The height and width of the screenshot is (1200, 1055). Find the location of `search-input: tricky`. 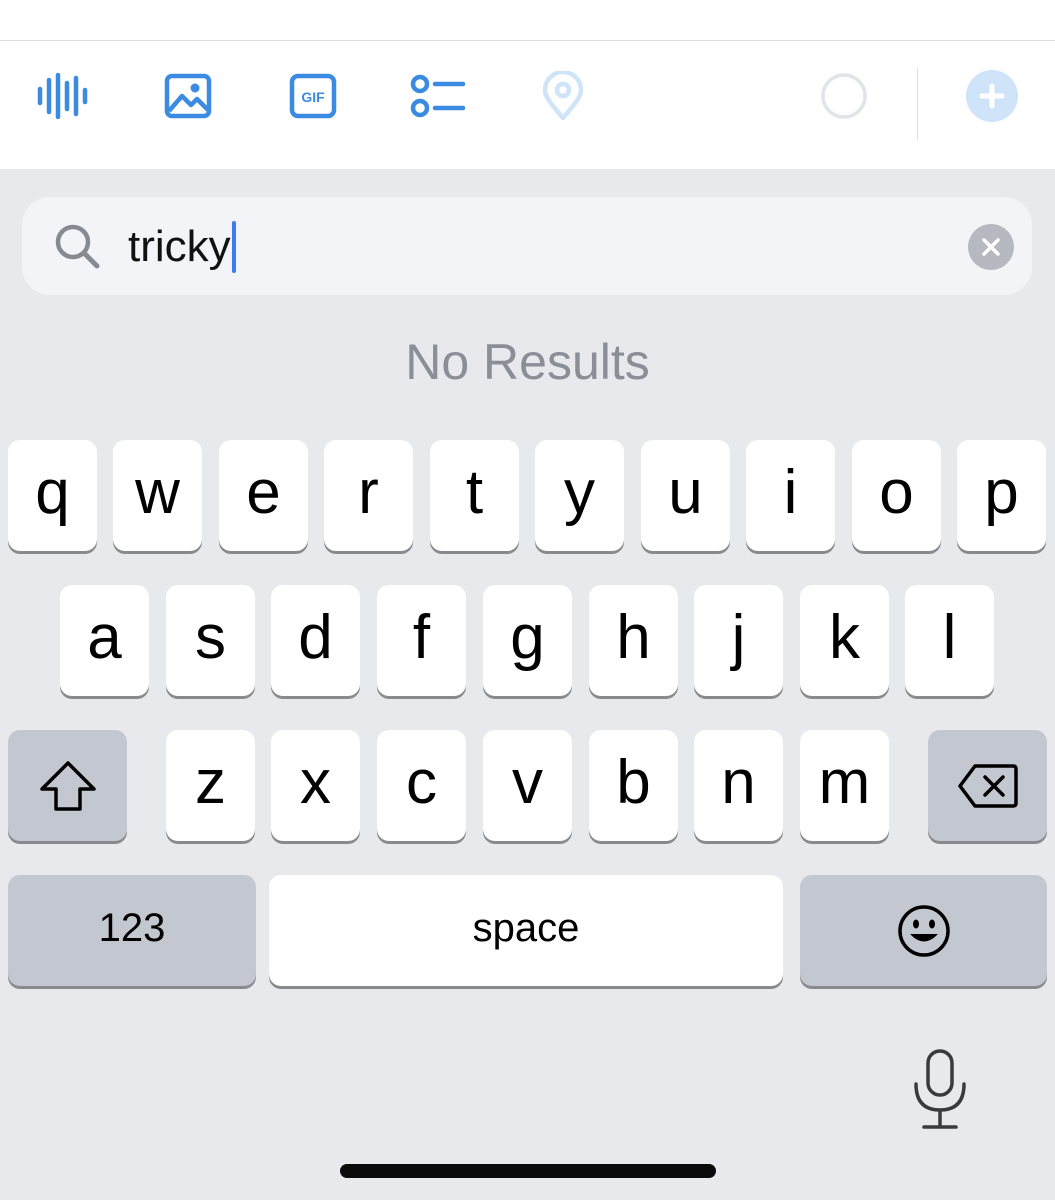

search-input: tricky is located at coordinates (527, 246).